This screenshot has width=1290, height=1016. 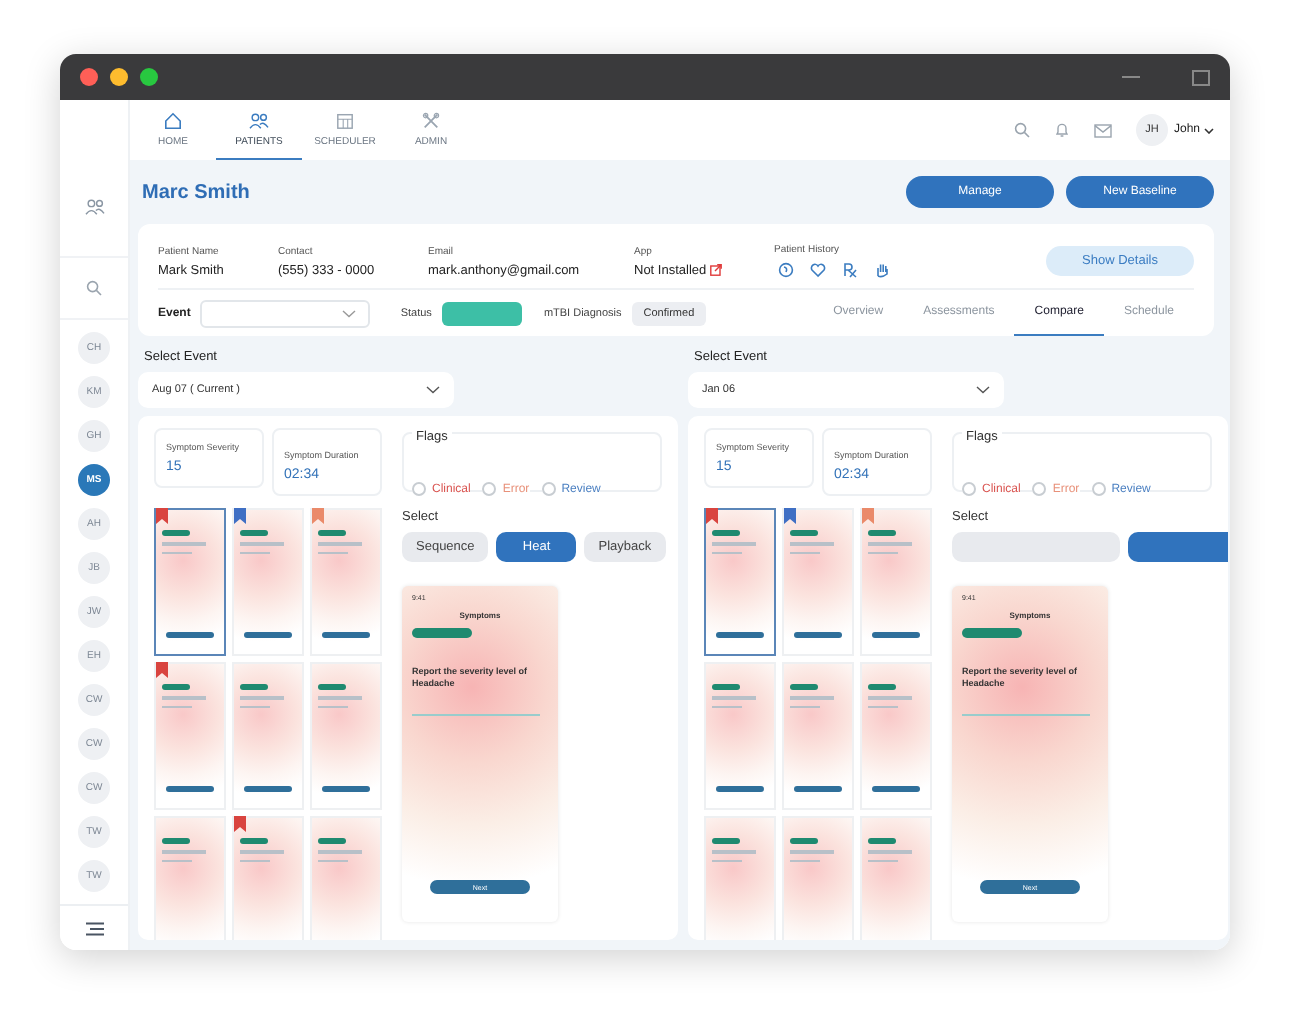 I want to click on close-icon, so click(x=89, y=77).